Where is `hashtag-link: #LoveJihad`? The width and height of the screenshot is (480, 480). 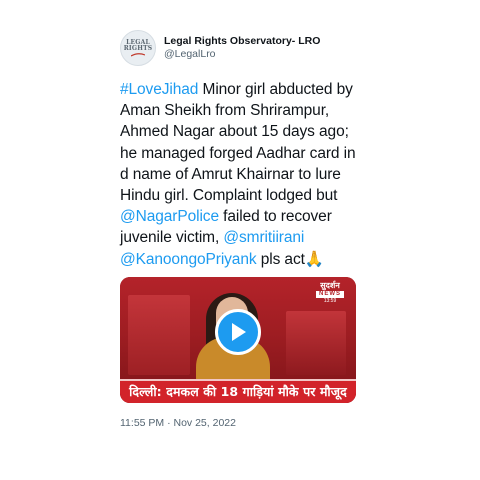
hashtag-link: #LoveJihad is located at coordinates (159, 89).